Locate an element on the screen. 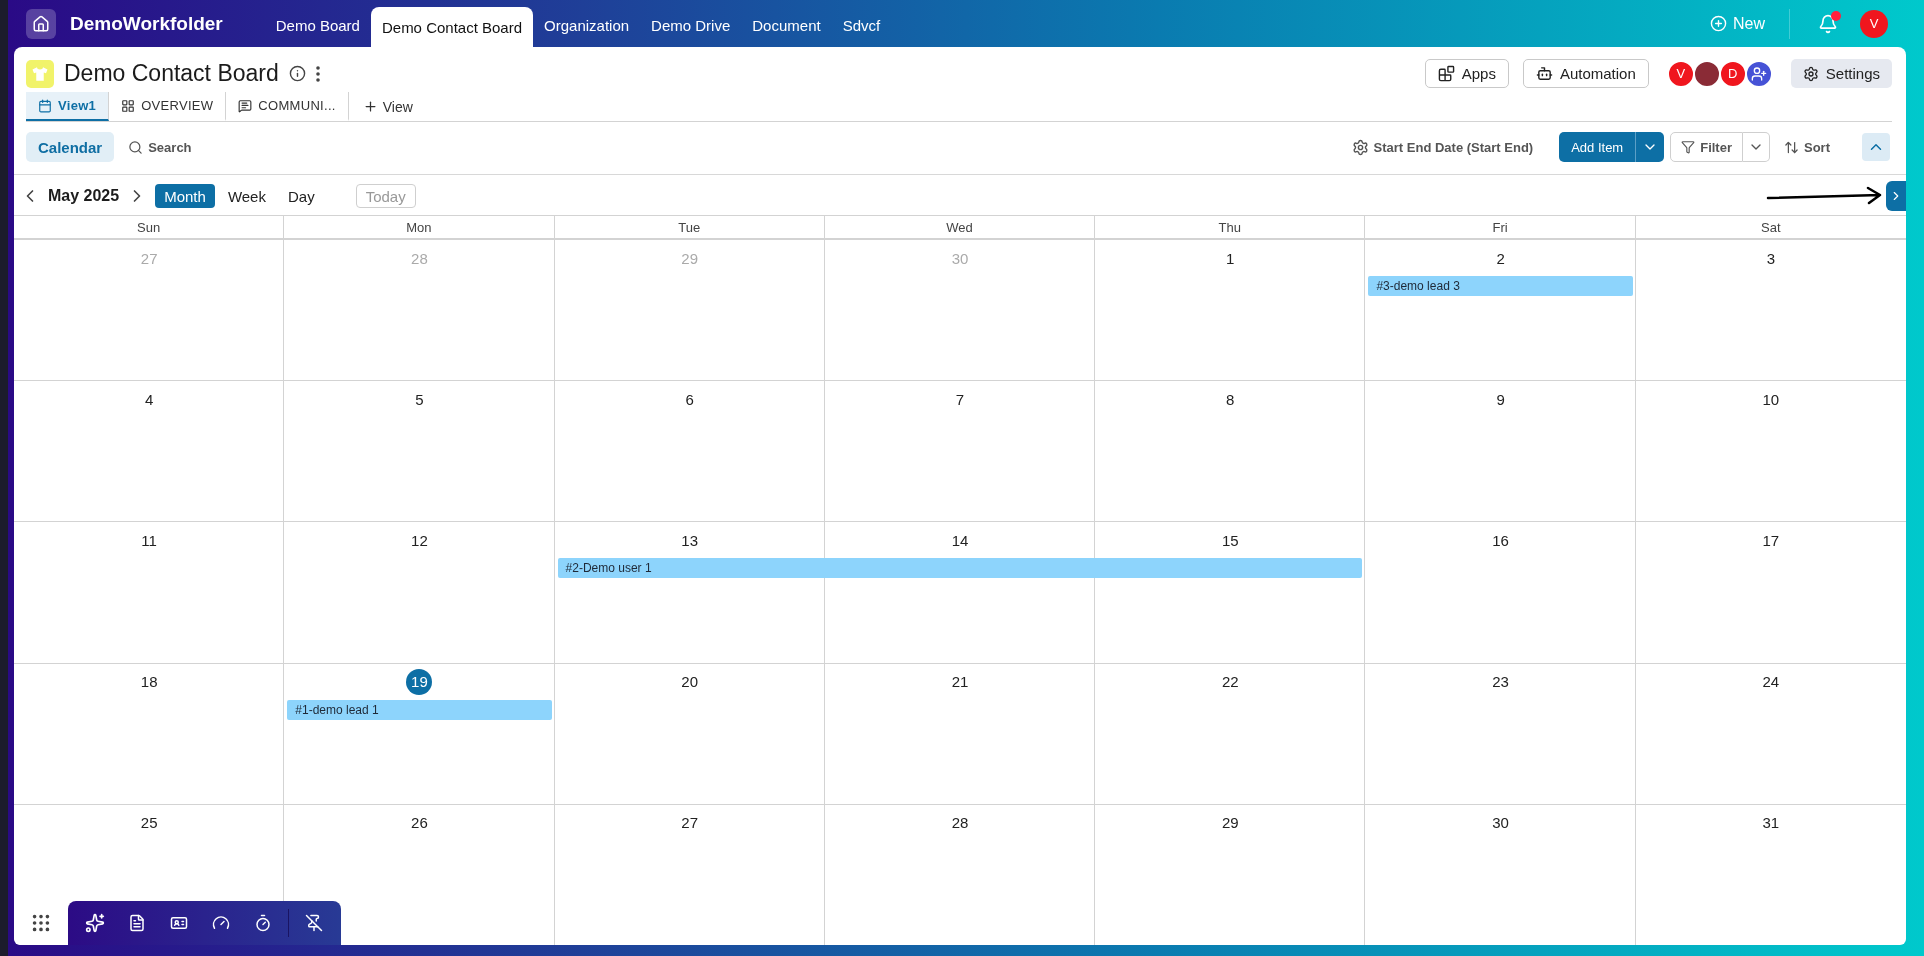  home-button is located at coordinates (41, 23).